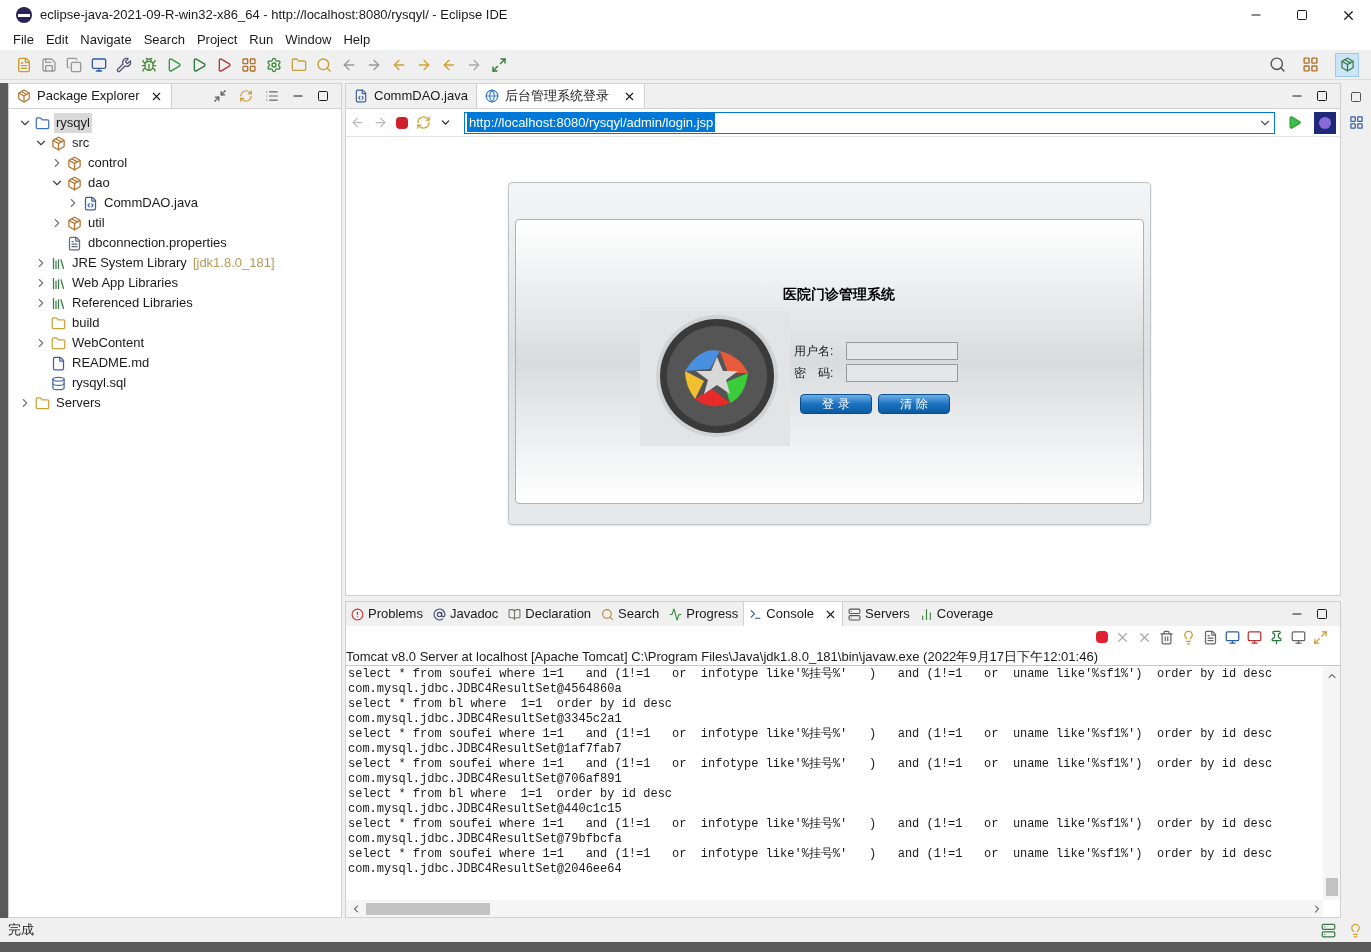 This screenshot has height=952, width=1371. I want to click on tab-label: Package Explorer, so click(88, 96).